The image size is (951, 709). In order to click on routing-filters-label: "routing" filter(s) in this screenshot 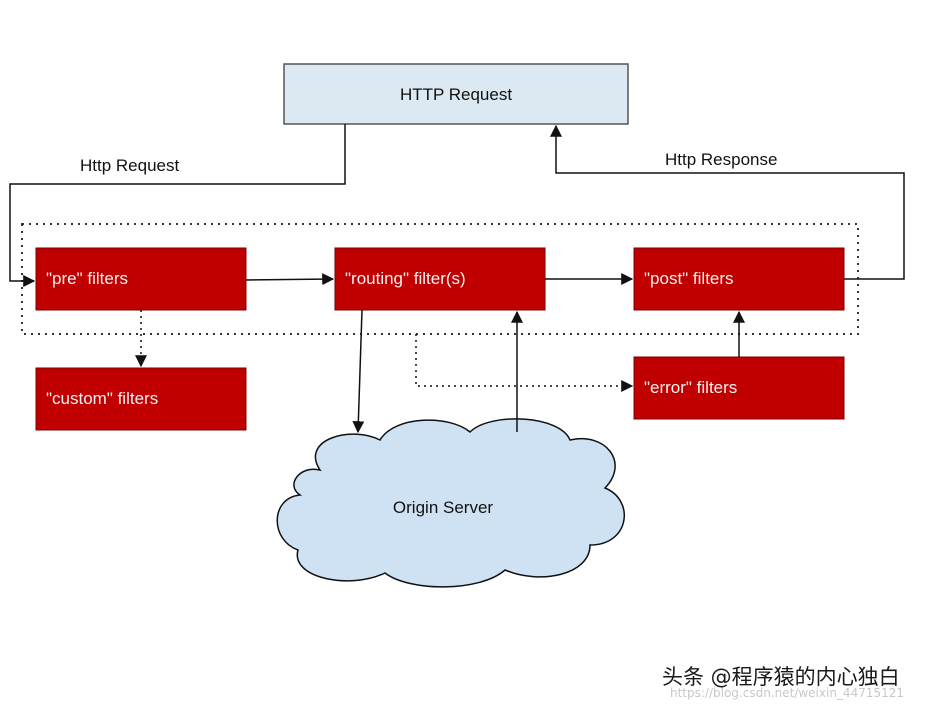, I will do `click(405, 278)`.